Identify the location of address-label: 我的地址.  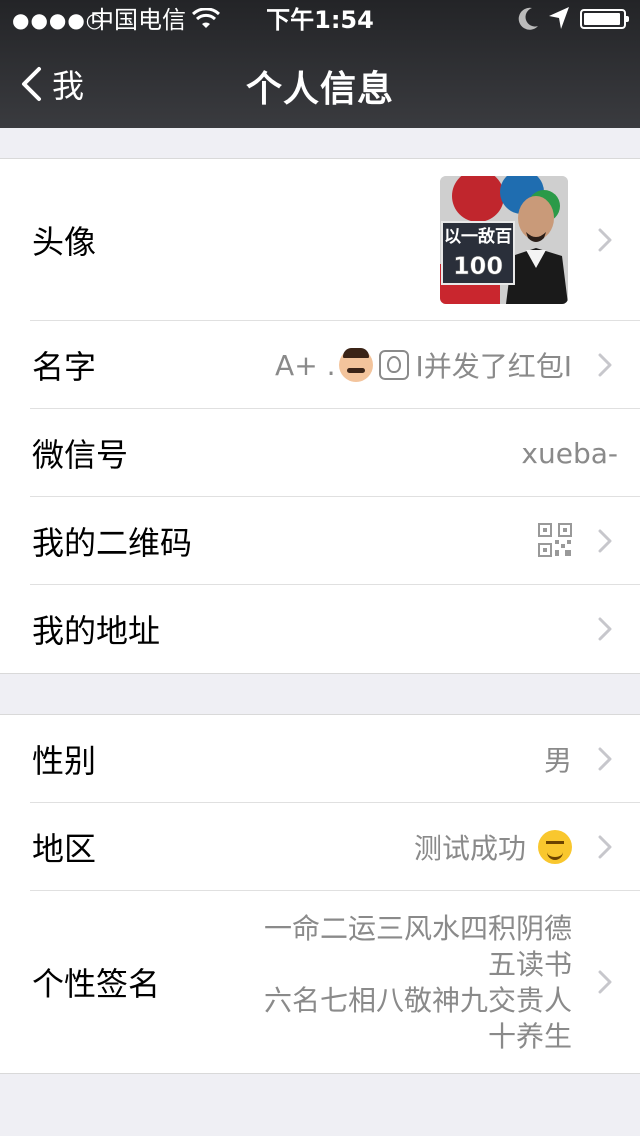
(96, 631).